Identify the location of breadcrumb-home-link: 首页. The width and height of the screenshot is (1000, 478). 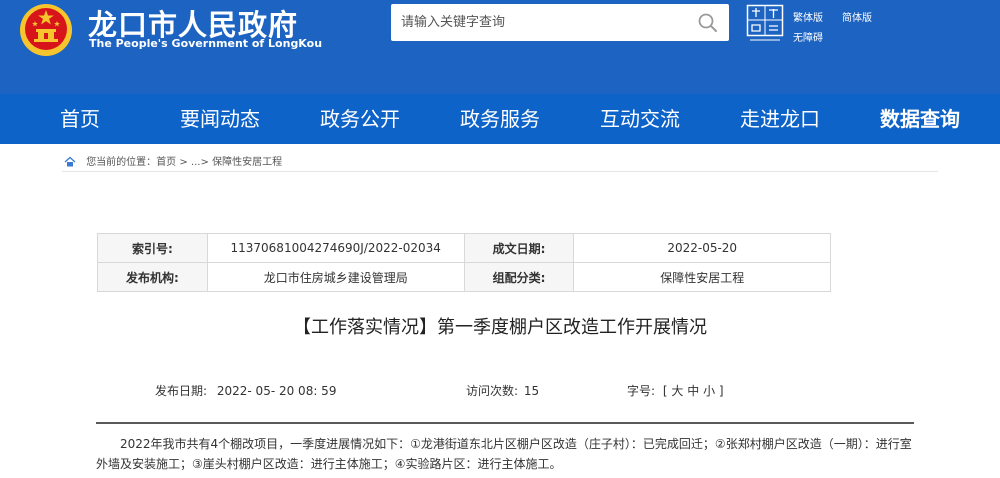
(166, 162).